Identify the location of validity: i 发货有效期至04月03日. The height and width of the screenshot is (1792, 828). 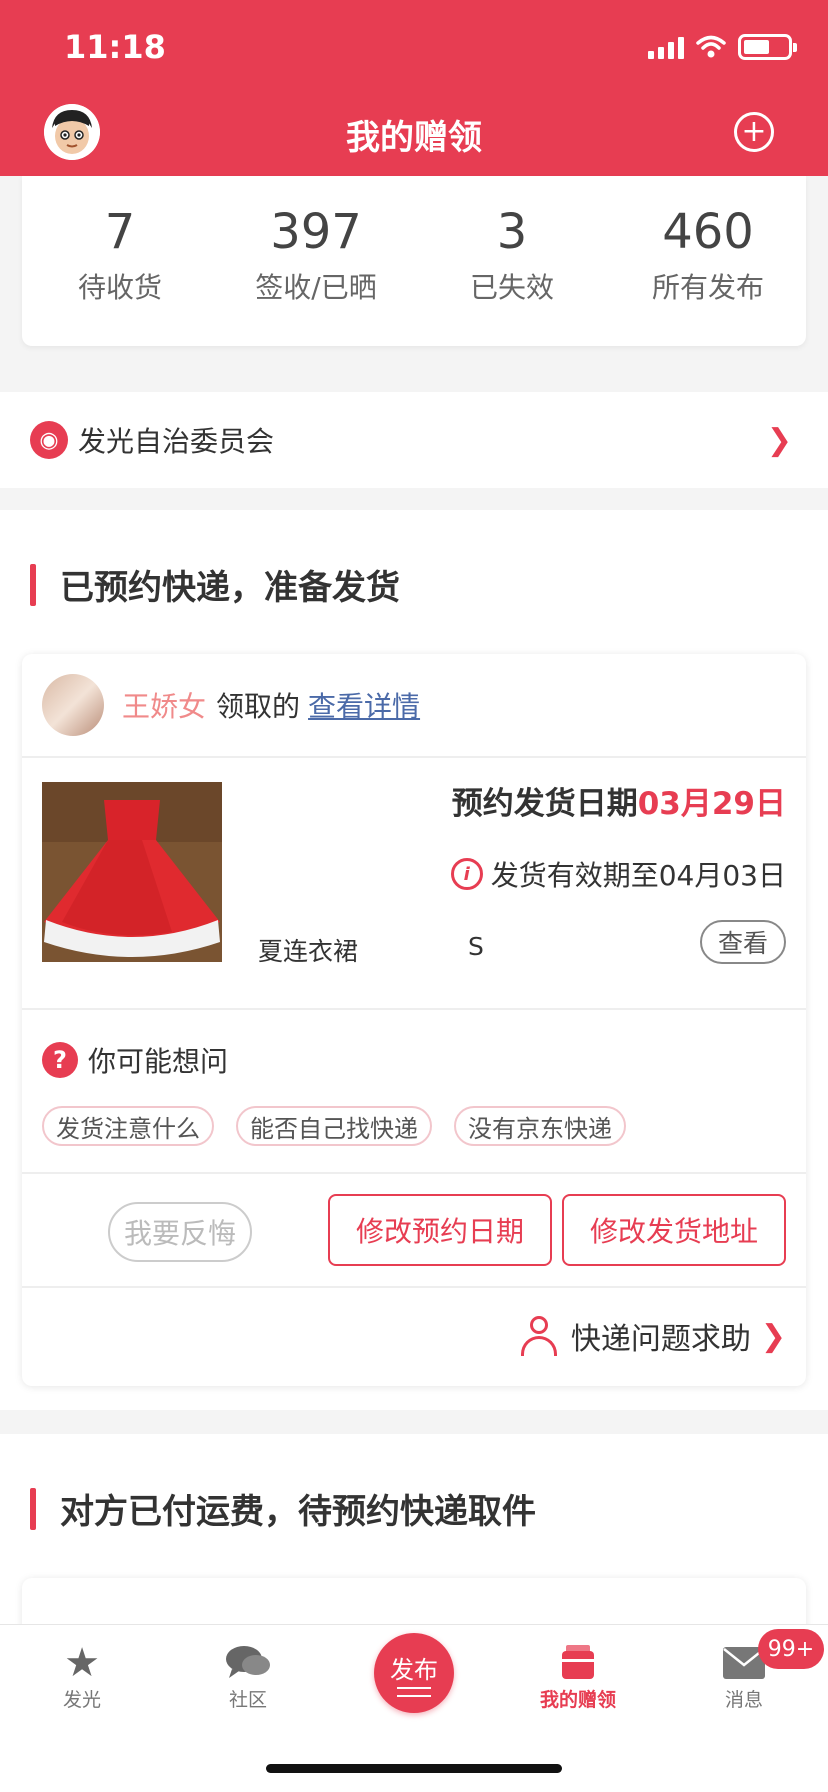
(618, 874).